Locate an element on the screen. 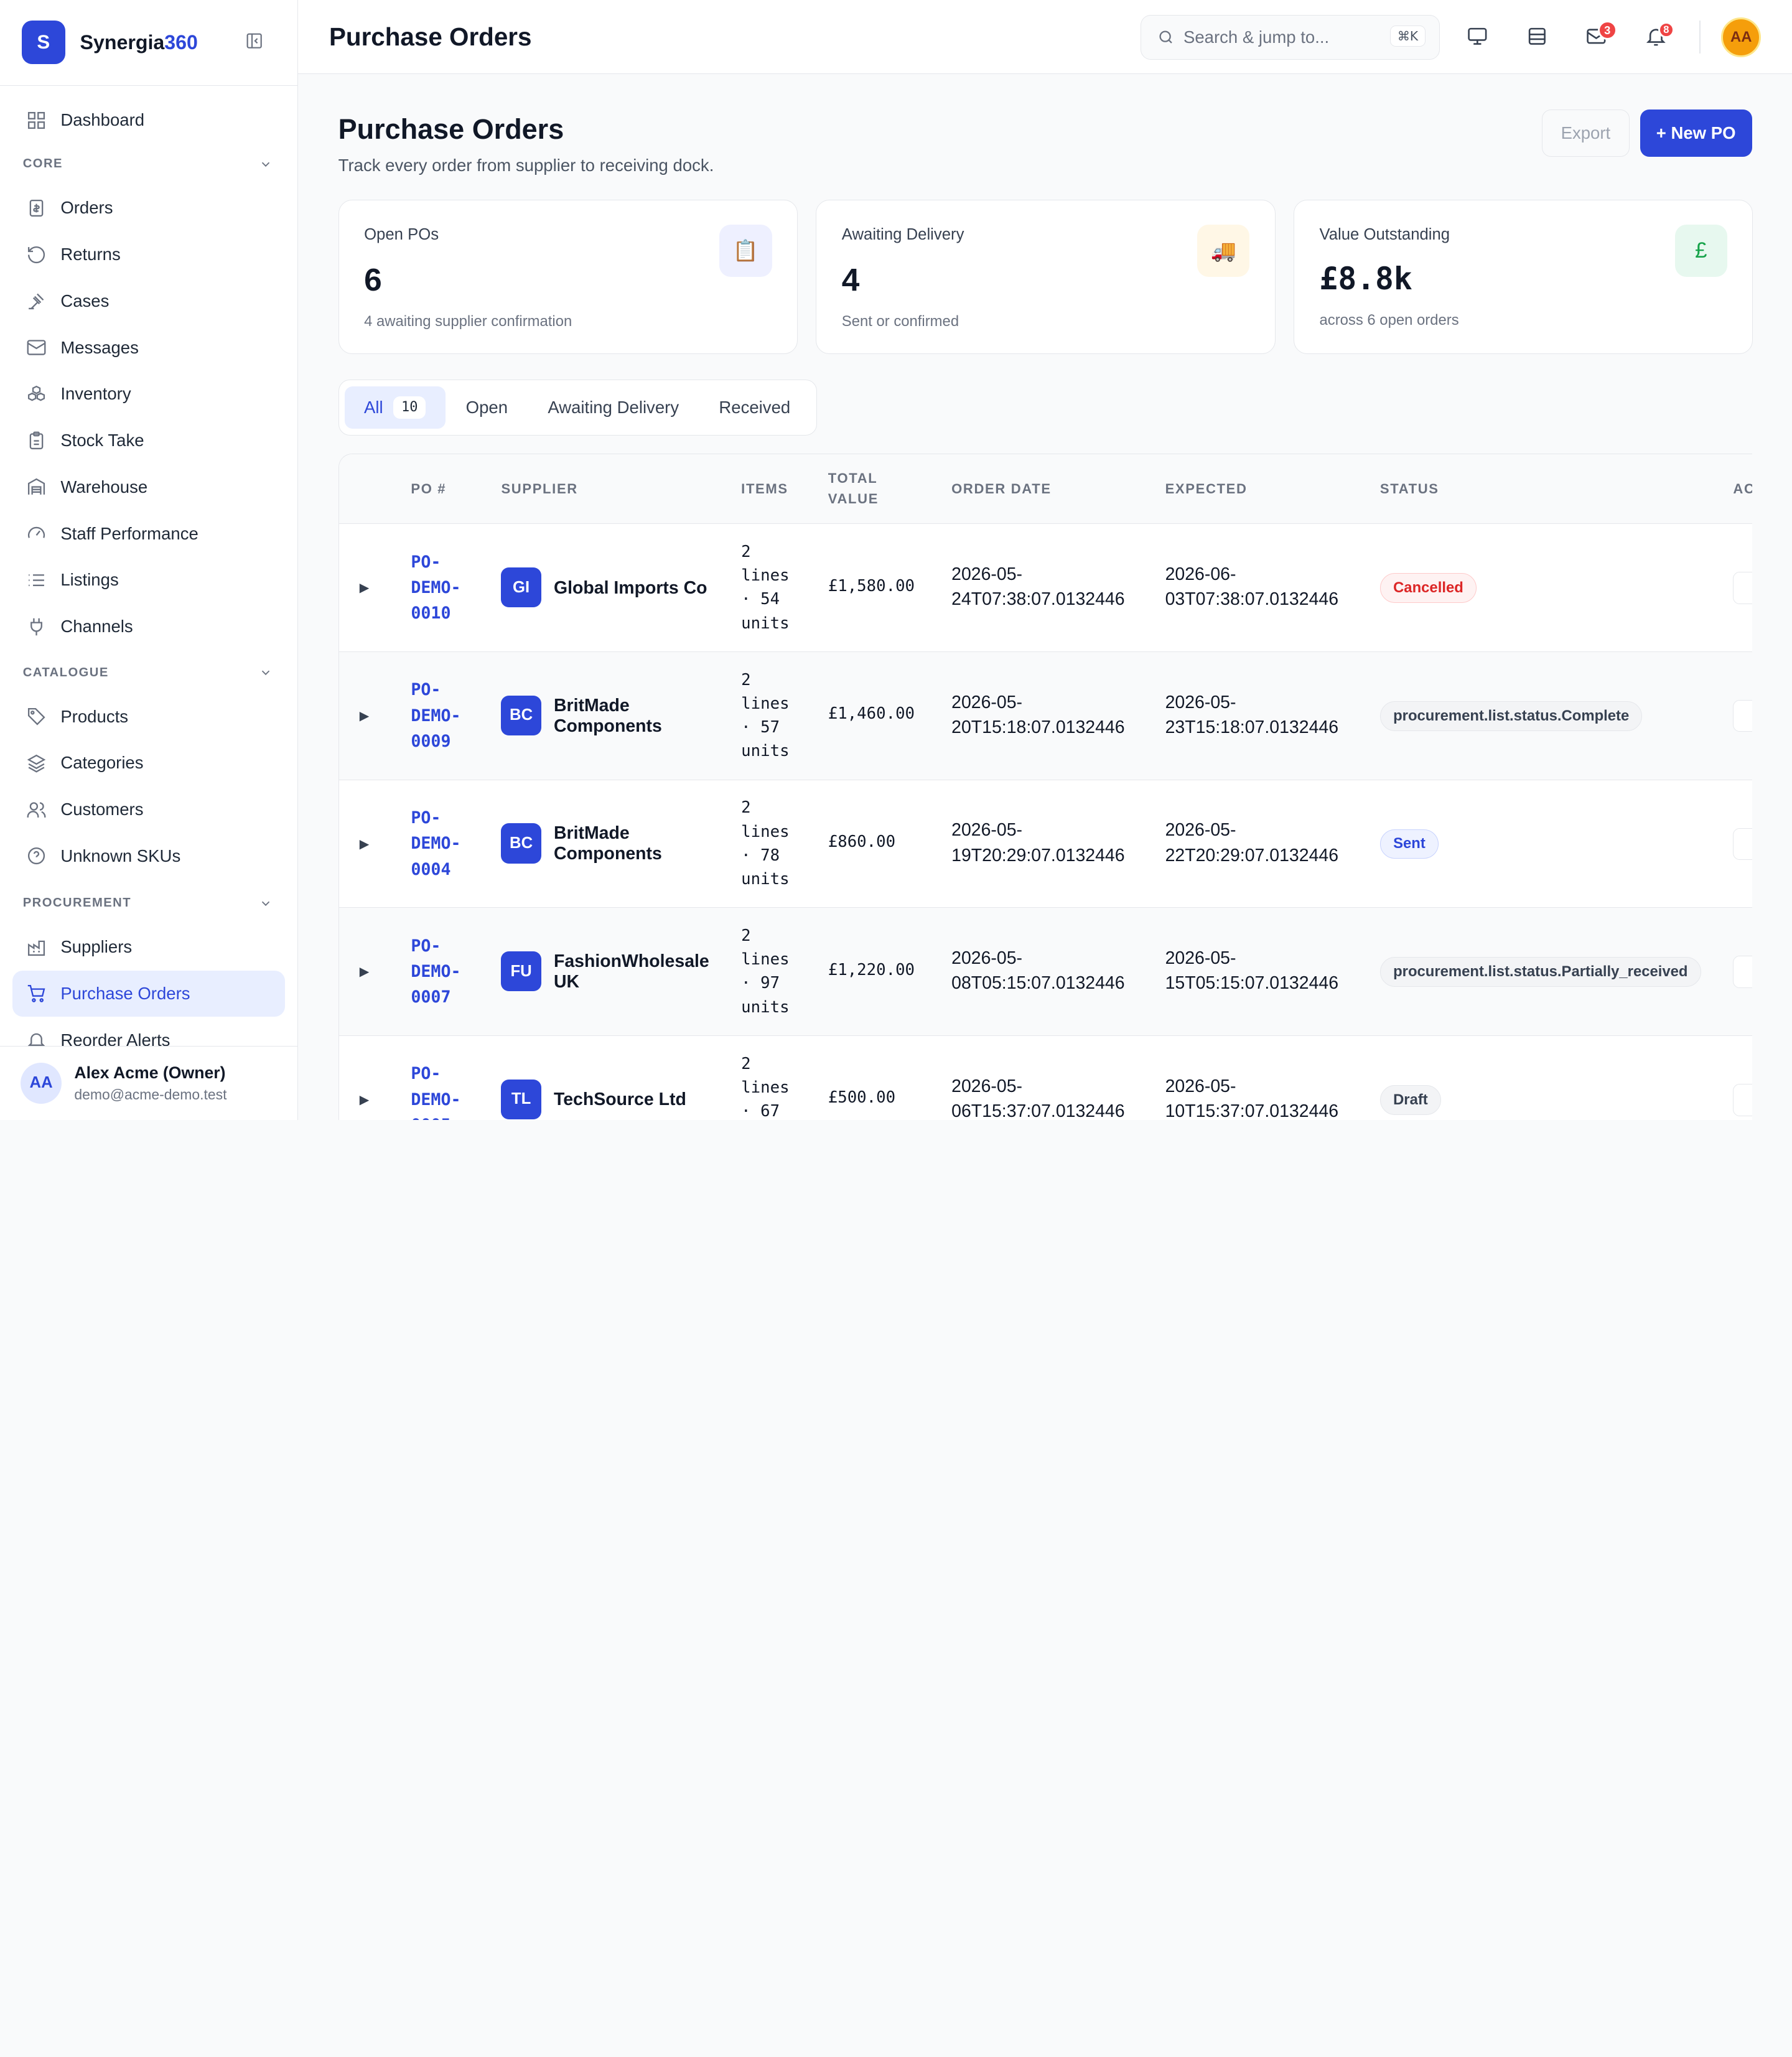  sidebar-item-channels: Channels is located at coordinates (149, 627).